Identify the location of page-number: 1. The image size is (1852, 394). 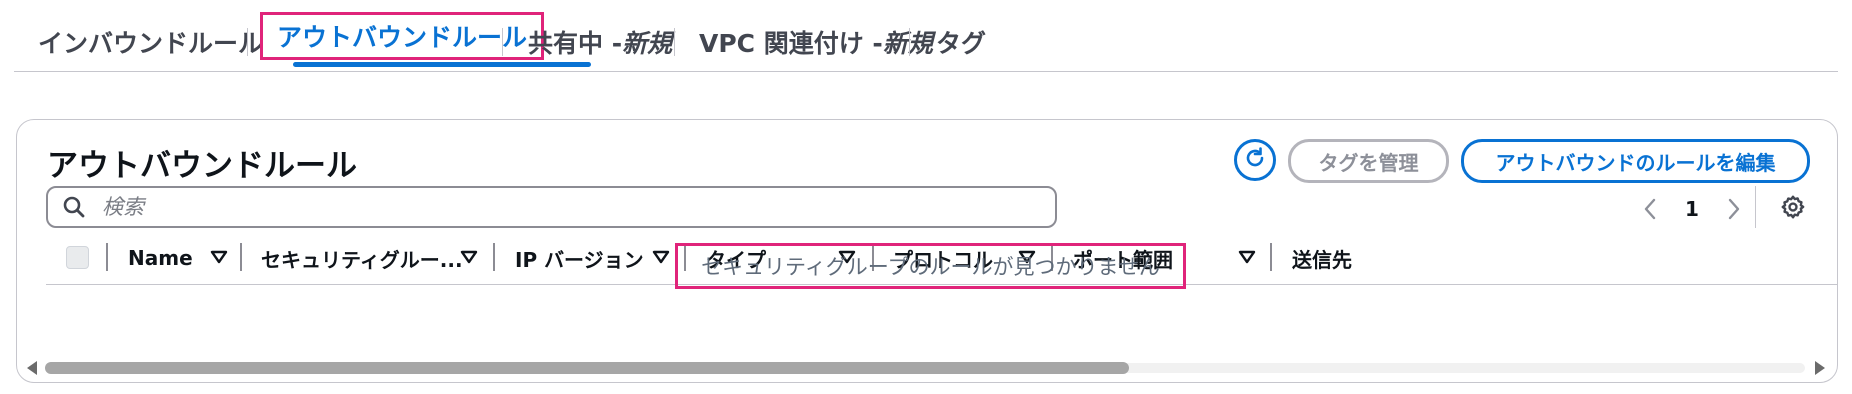
(1692, 209).